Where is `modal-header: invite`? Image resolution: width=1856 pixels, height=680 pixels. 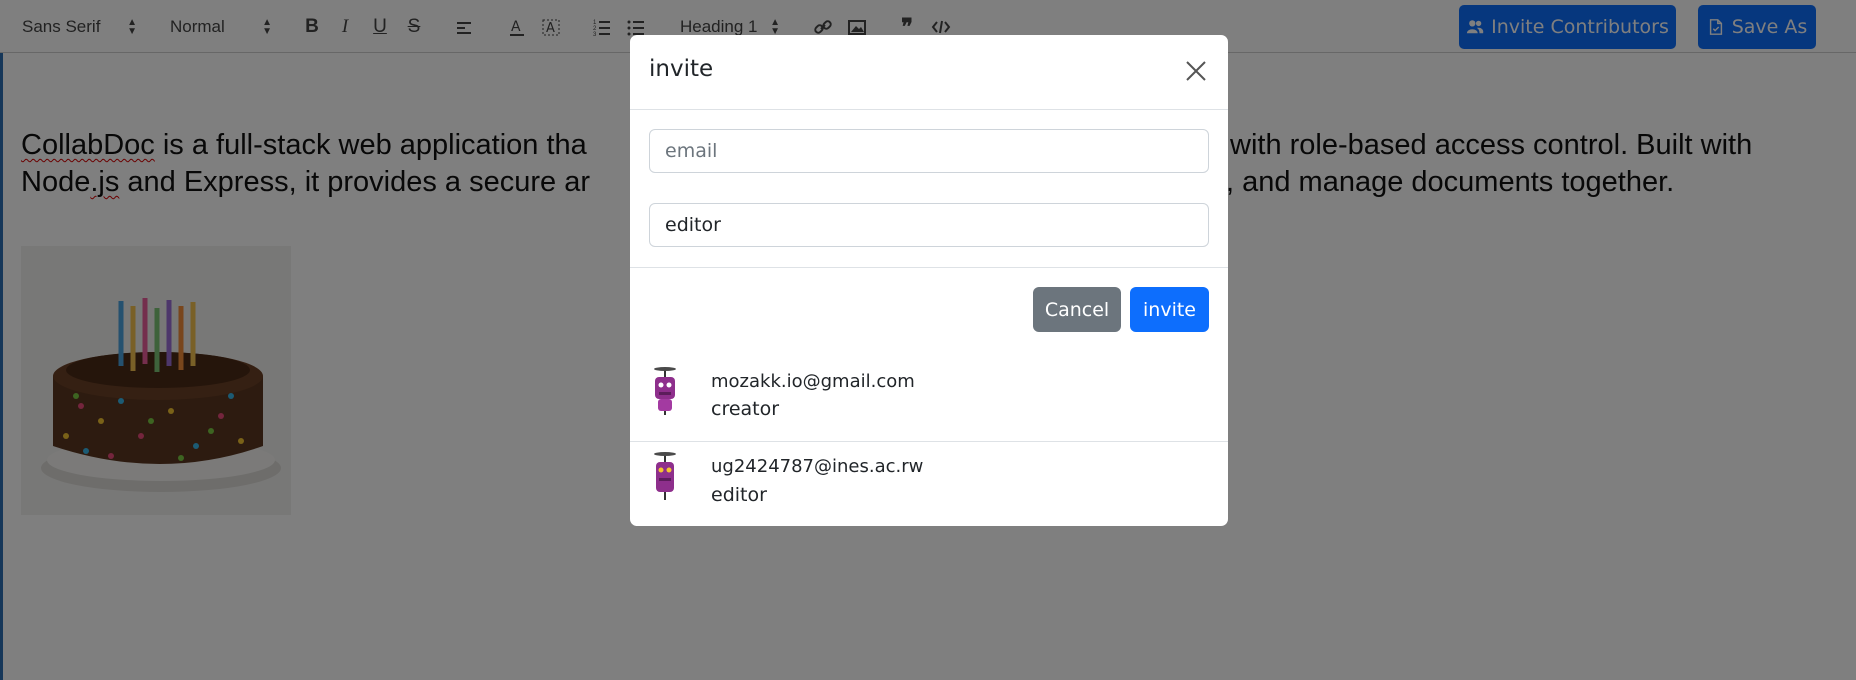
modal-header: invite is located at coordinates (929, 72).